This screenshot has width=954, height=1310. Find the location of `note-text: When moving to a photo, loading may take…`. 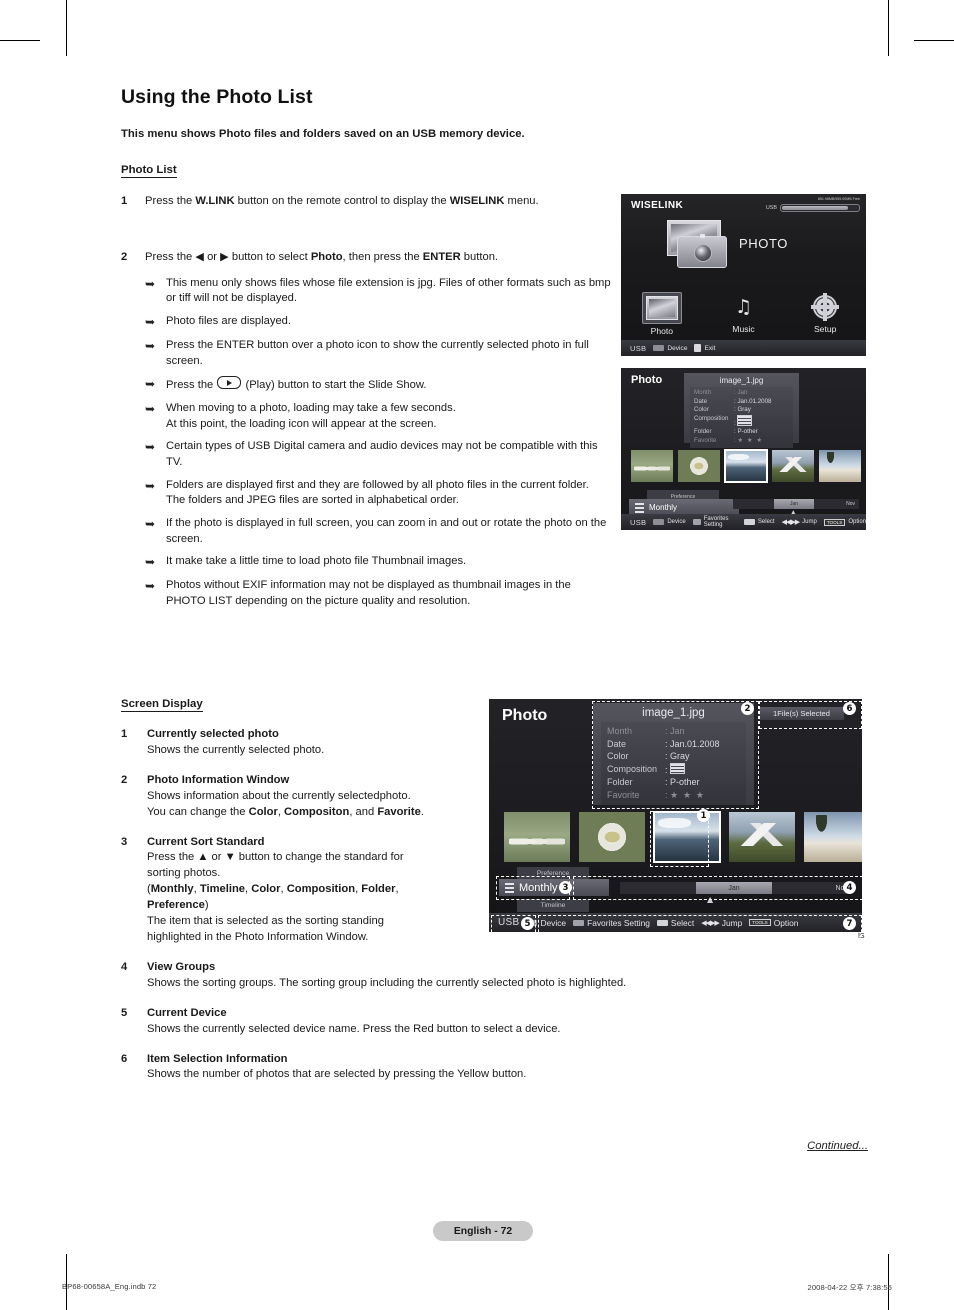

note-text: When moving to a photo, loading may take… is located at coordinates (311, 415).